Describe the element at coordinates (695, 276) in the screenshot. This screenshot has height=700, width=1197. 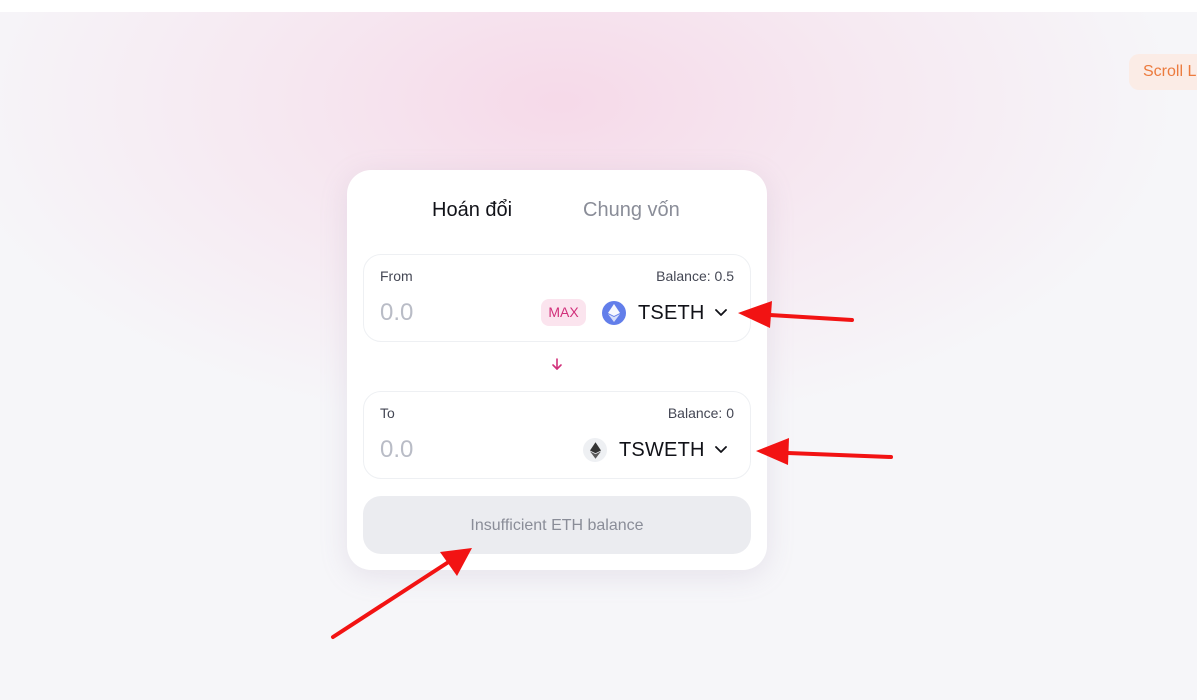
I see `from-balance: Balance: 0.5` at that location.